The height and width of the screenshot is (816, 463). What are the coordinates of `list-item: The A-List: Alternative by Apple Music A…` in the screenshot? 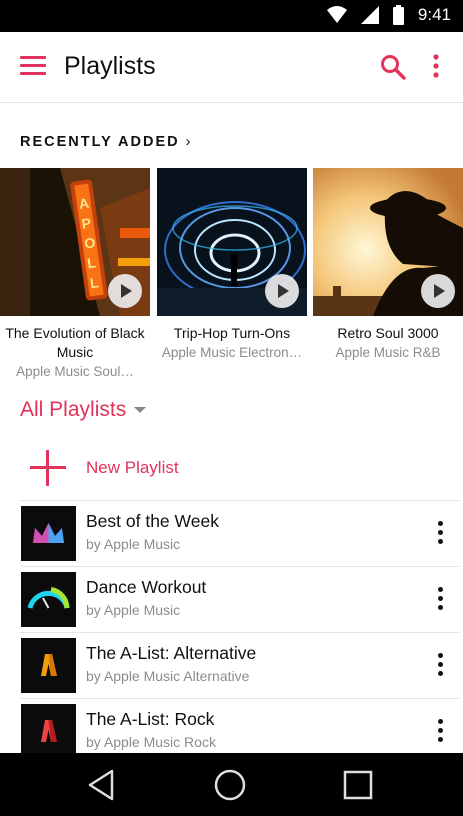 It's located at (240, 665).